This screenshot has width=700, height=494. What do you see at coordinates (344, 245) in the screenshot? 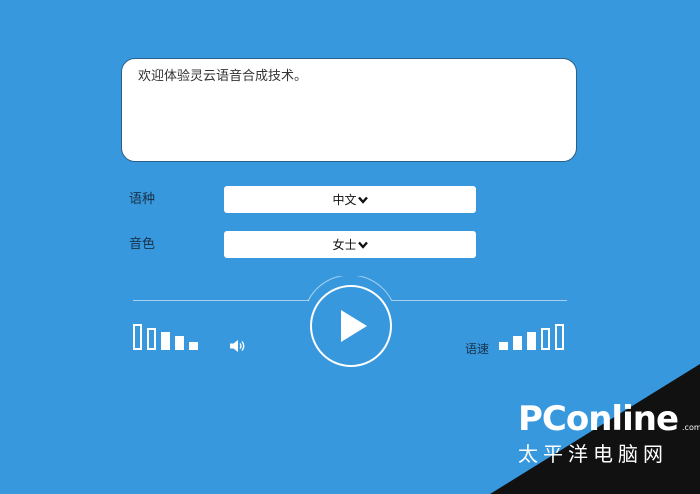
I see `voice-select-value: 女士` at bounding box center [344, 245].